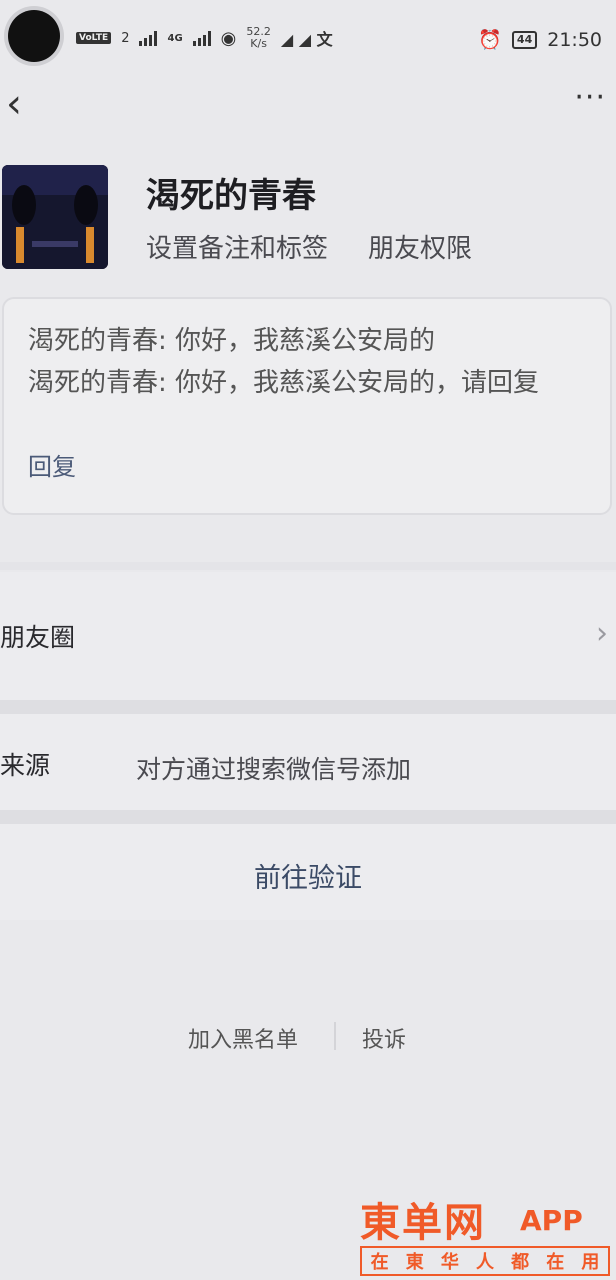  I want to click on avatar-image, so click(55, 217).